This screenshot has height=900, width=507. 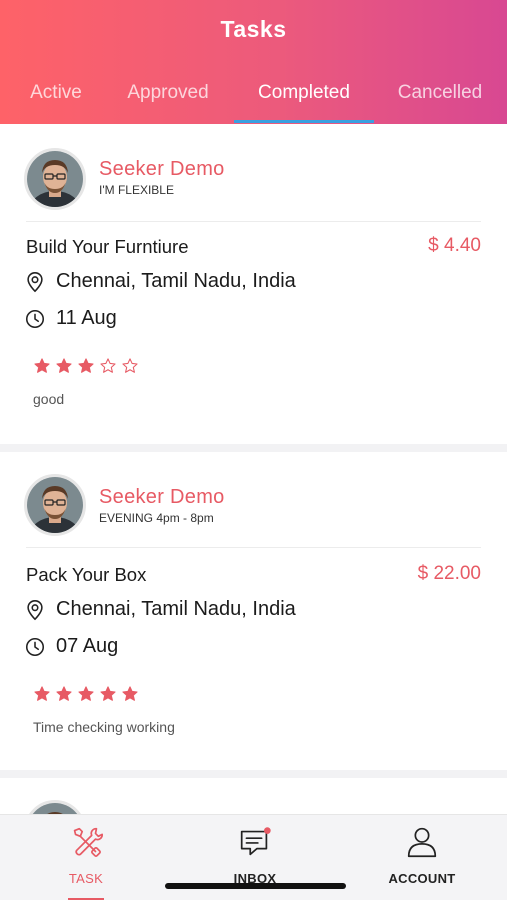 I want to click on task-date: 11 Aug, so click(x=86, y=318).